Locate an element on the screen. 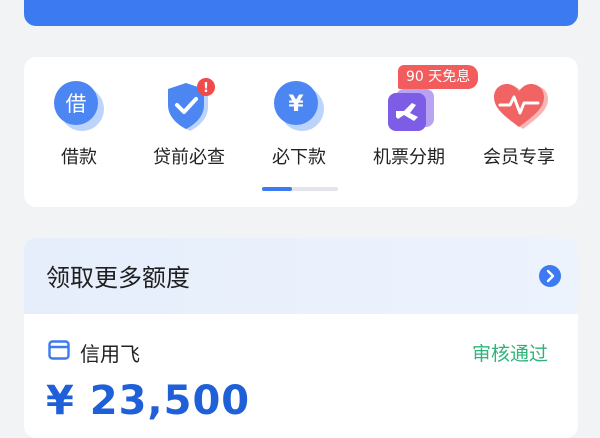  quick-action-label: 借款 is located at coordinates (79, 157).